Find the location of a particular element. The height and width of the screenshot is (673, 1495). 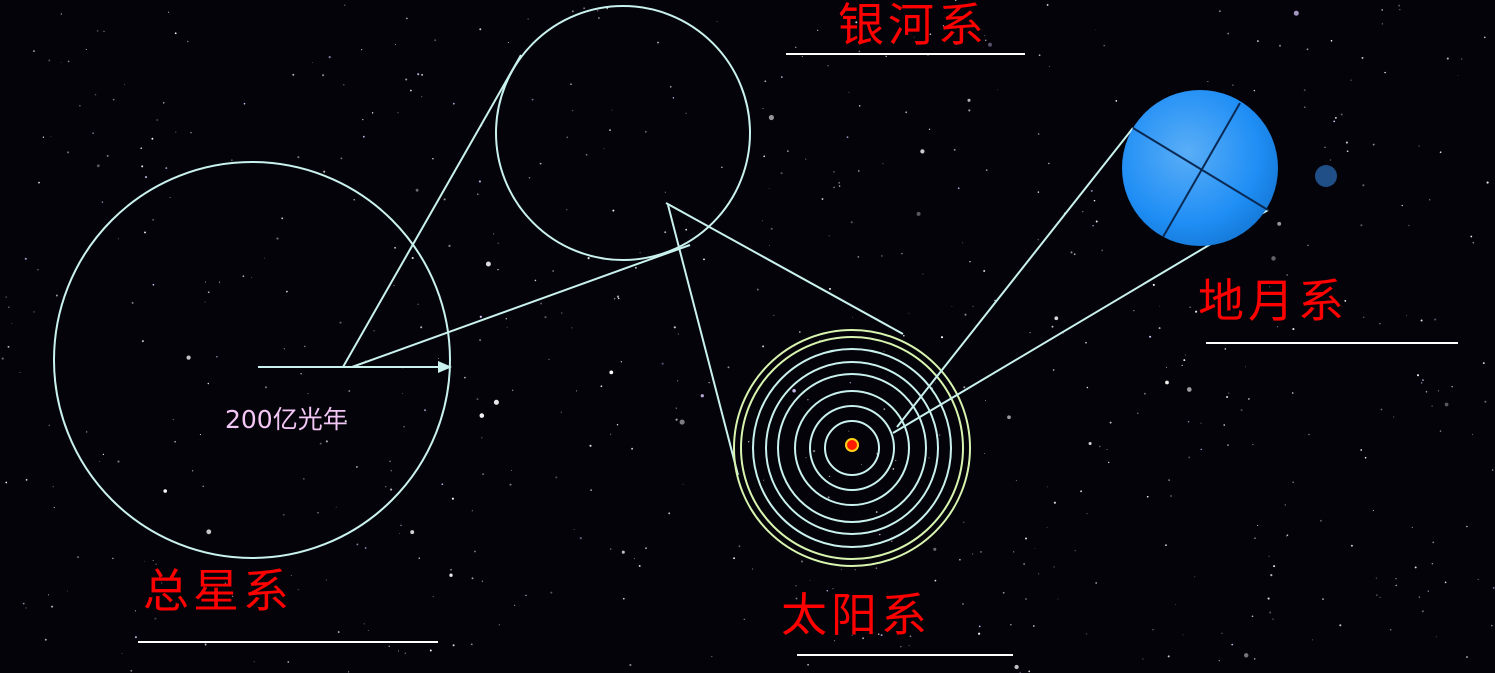

label-universe: 总星系 is located at coordinates (218, 591).